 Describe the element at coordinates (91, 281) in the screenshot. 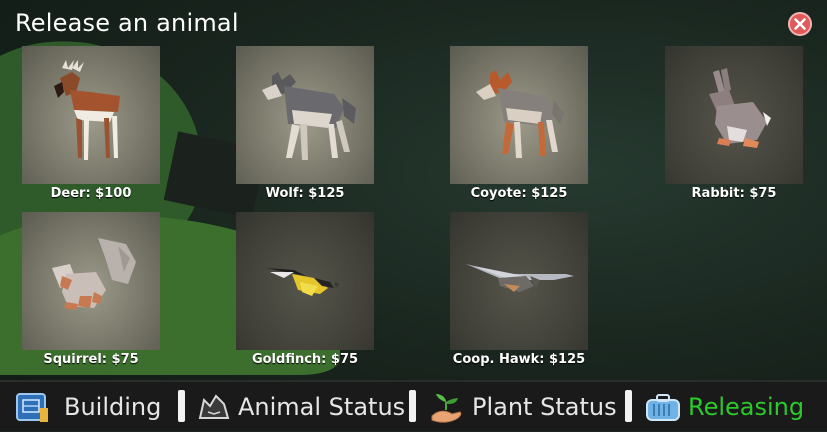

I see `squirrel-image` at that location.